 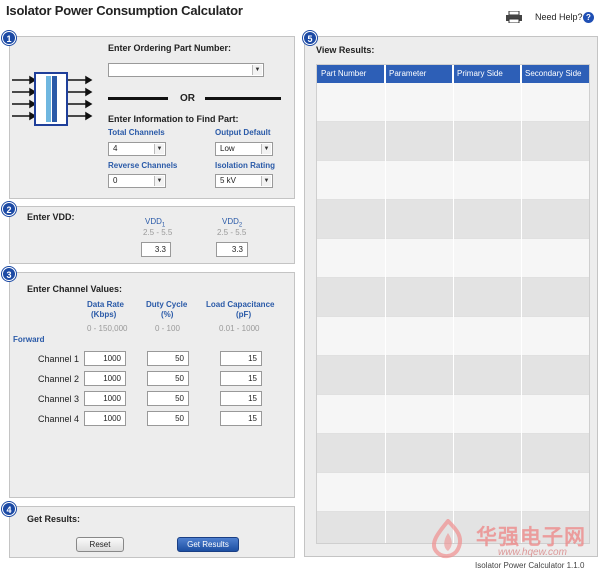 What do you see at coordinates (167, 328) in the screenshot?
I see `duty-cycle-range: 0 - 100` at bounding box center [167, 328].